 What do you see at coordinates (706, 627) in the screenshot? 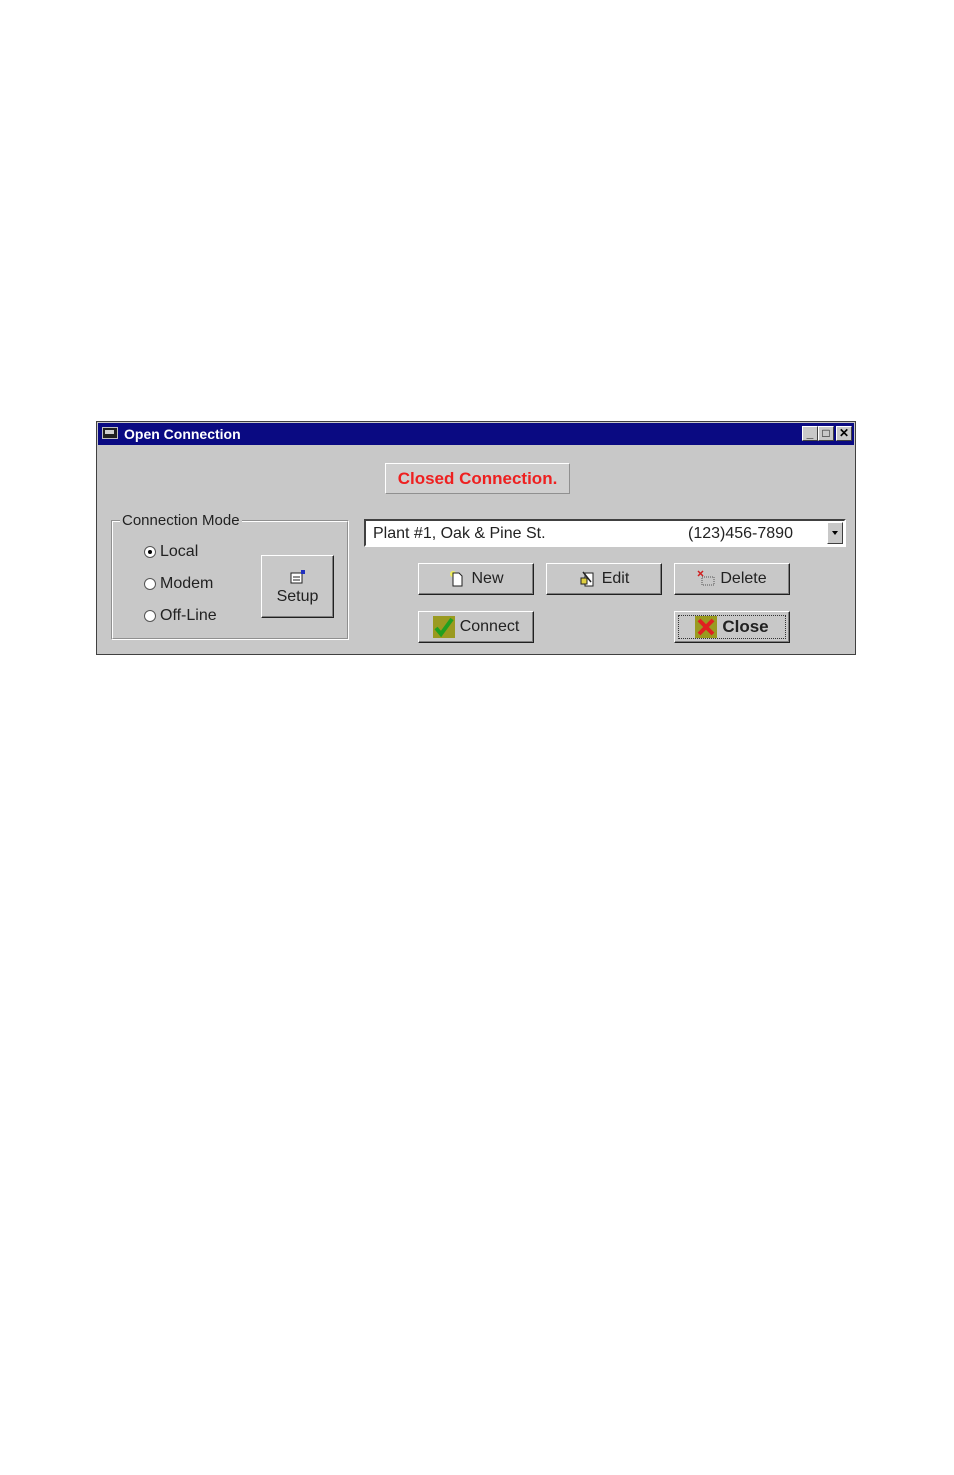
I see `x-icon` at bounding box center [706, 627].